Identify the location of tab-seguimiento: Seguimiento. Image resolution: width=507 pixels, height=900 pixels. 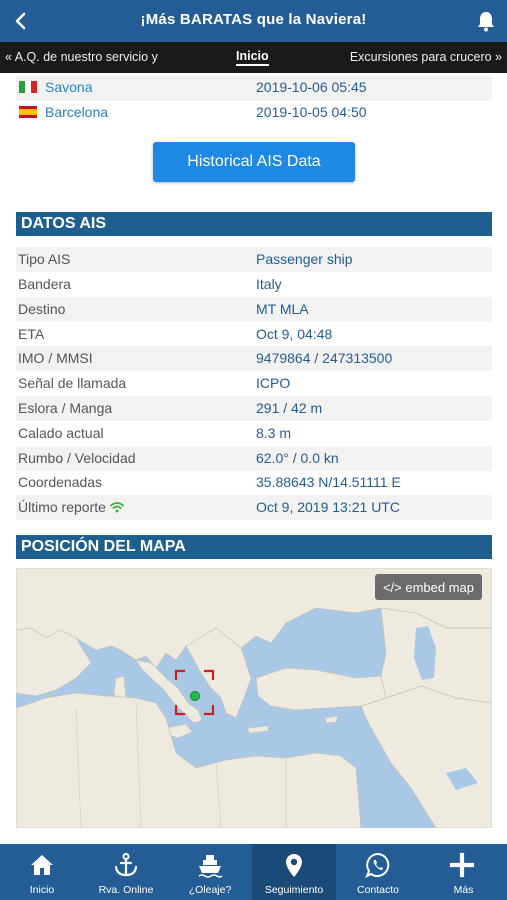
(294, 872).